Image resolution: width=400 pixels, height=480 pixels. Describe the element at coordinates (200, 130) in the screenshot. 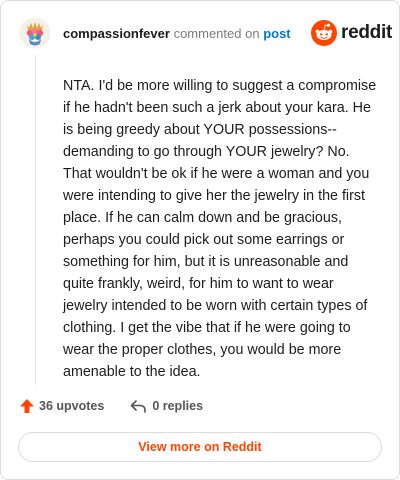

I see `comment-line: is being greedy about YOUR possessions--` at that location.